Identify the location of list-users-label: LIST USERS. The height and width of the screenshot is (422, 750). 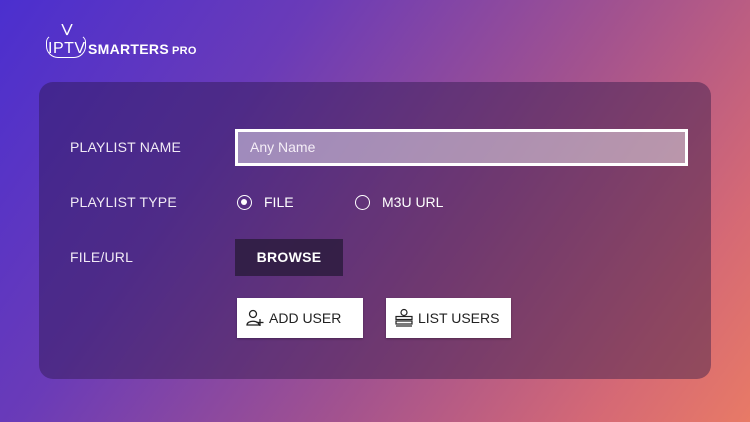
(459, 318).